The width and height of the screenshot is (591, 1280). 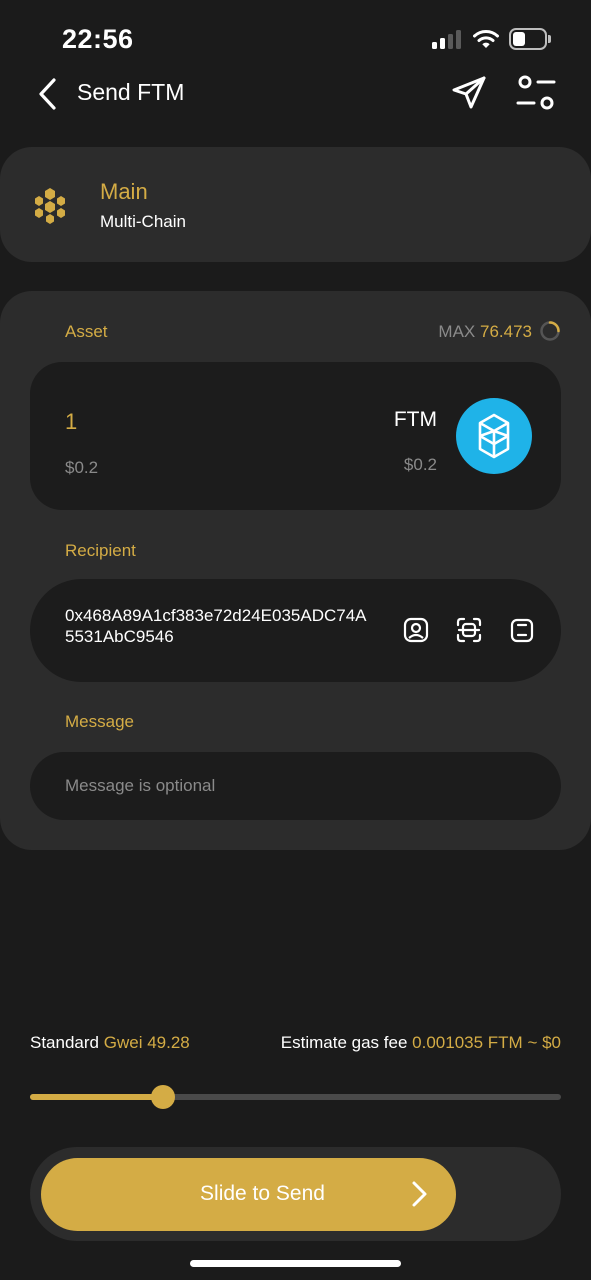 I want to click on message-input, so click(x=295, y=786).